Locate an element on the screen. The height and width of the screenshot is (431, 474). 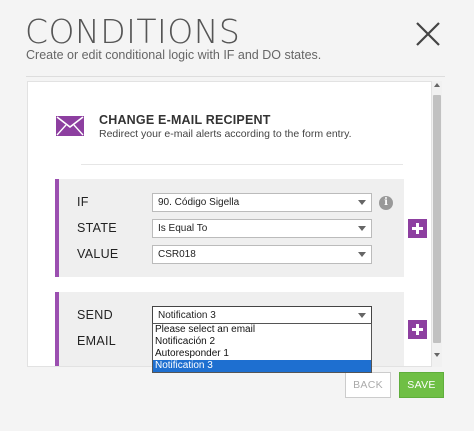
card-title: CHANGE E-MAIL RECIPENT is located at coordinates (185, 120).